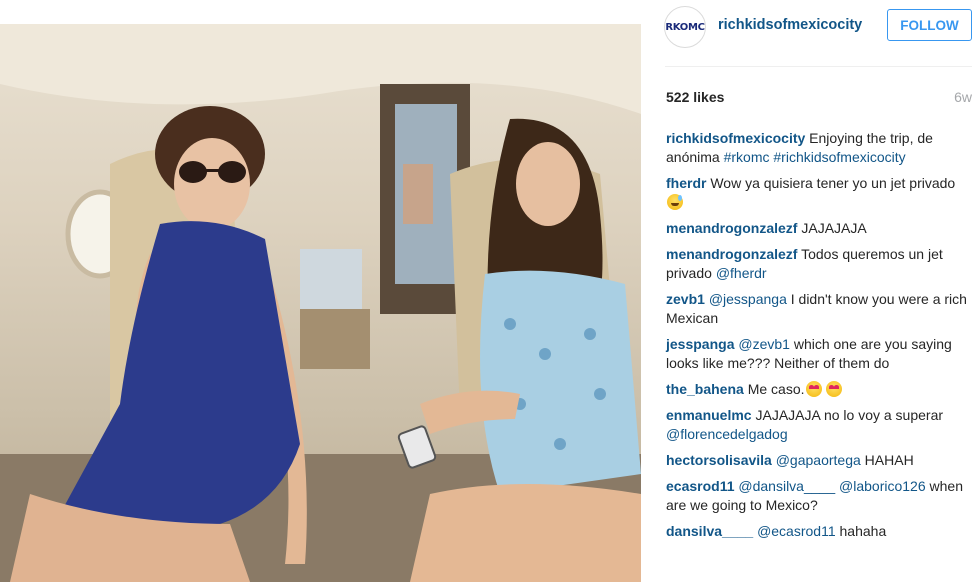  Describe the element at coordinates (741, 273) in the screenshot. I see `comment-mention-link: @fherdr` at that location.